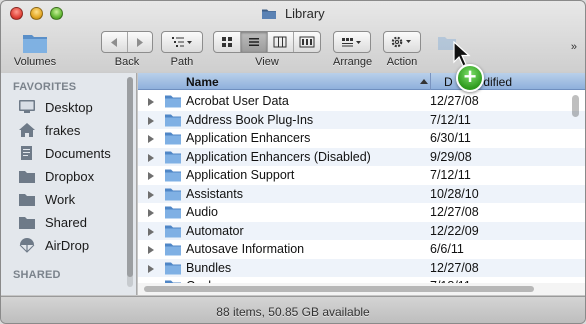 This screenshot has width=586, height=324. I want to click on window-title-wrap: Library, so click(293, 13).